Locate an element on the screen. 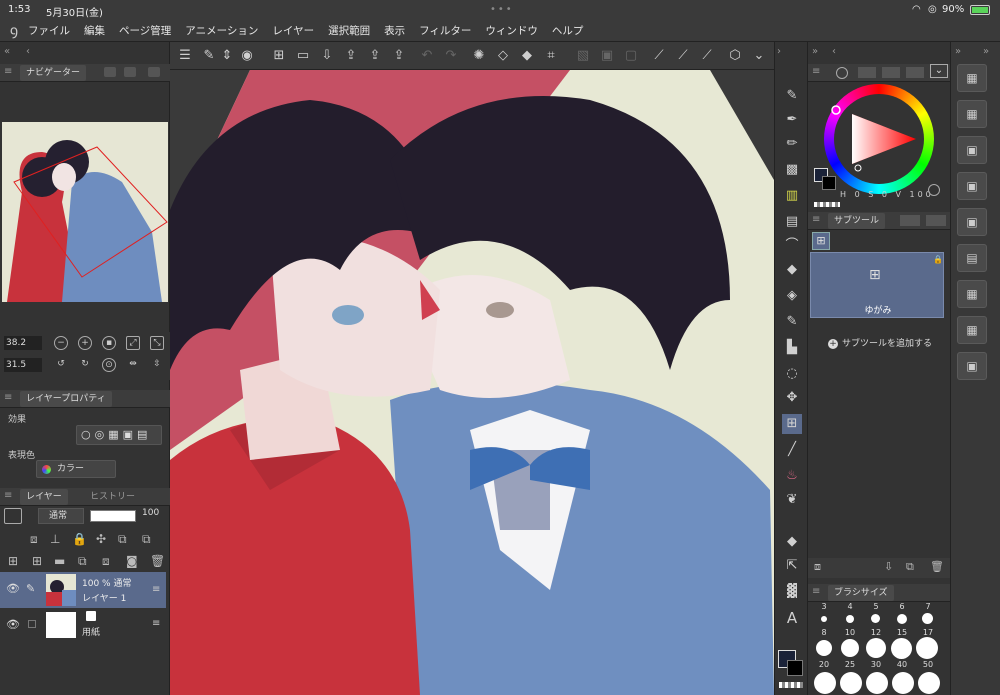  brush-size-label: 50 is located at coordinates (928, 664).